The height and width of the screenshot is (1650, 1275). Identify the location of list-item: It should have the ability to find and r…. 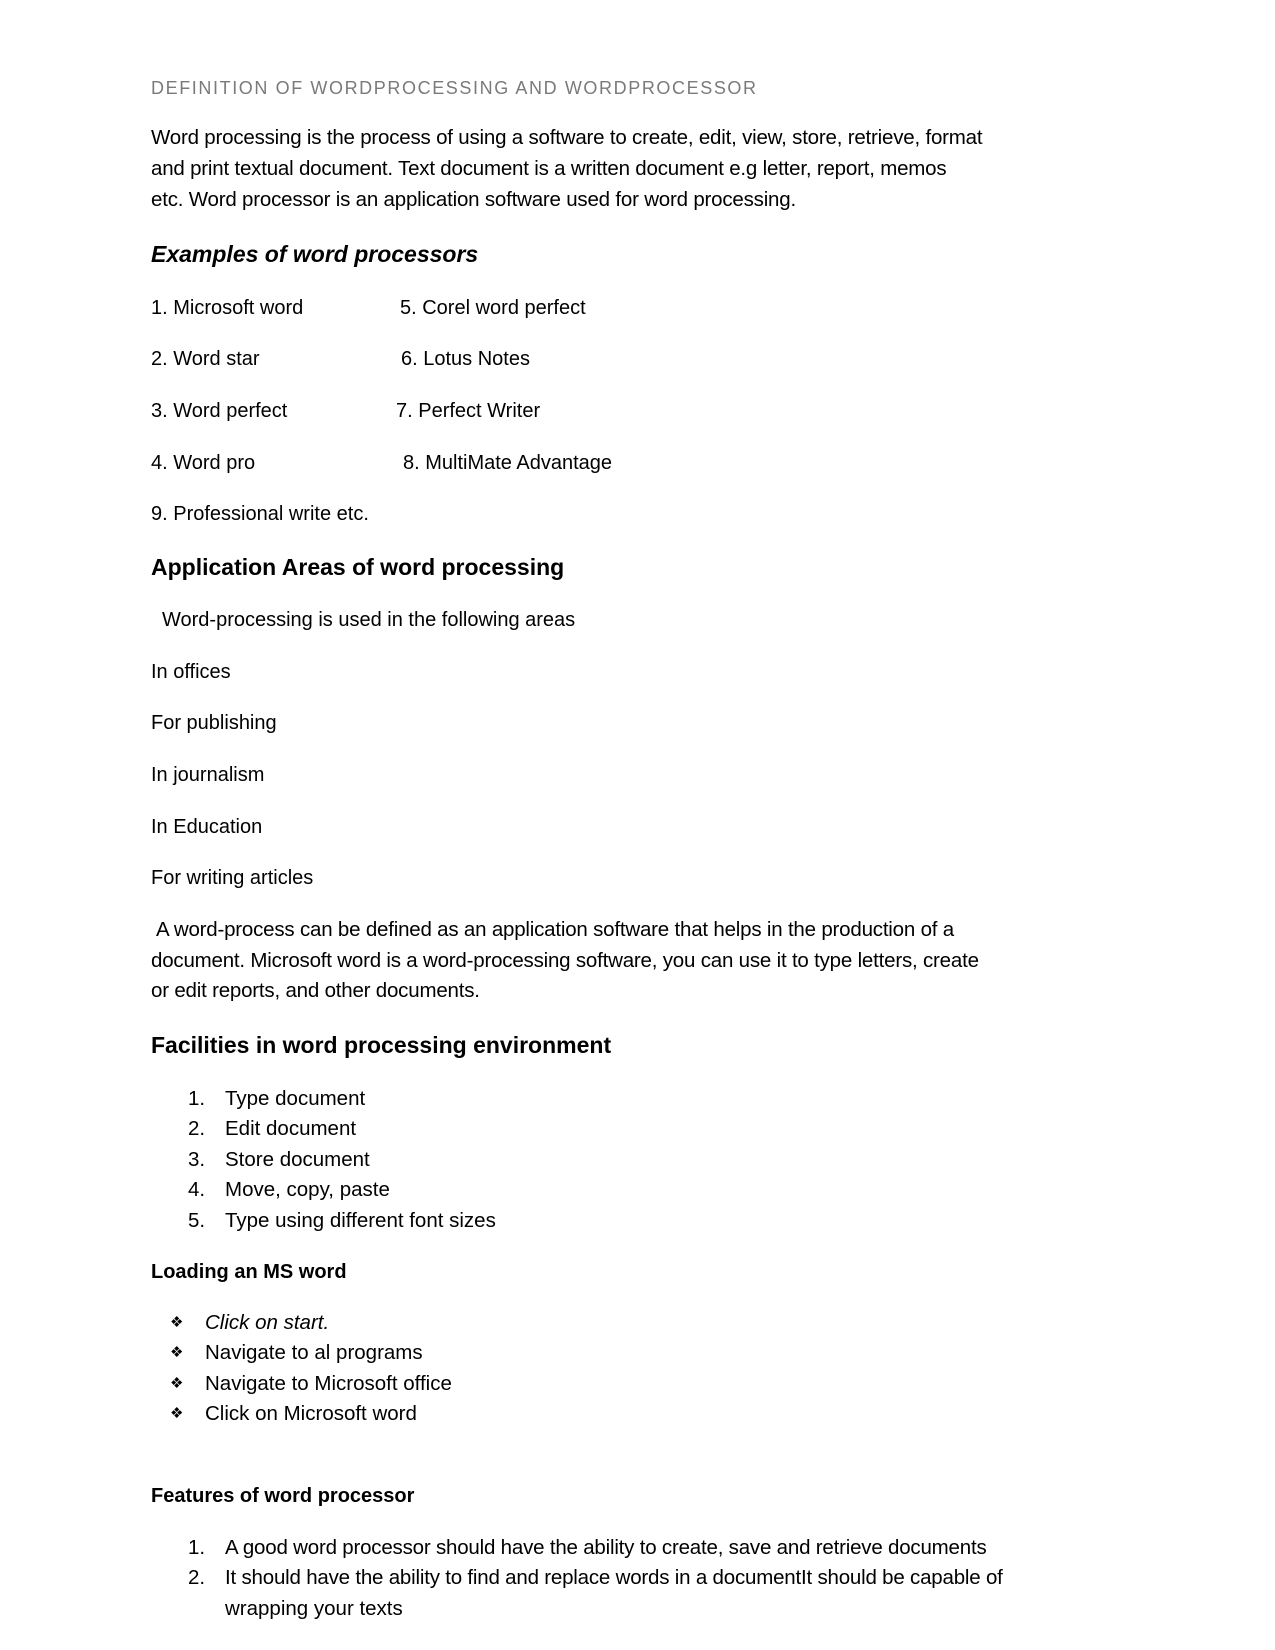
(614, 1577).